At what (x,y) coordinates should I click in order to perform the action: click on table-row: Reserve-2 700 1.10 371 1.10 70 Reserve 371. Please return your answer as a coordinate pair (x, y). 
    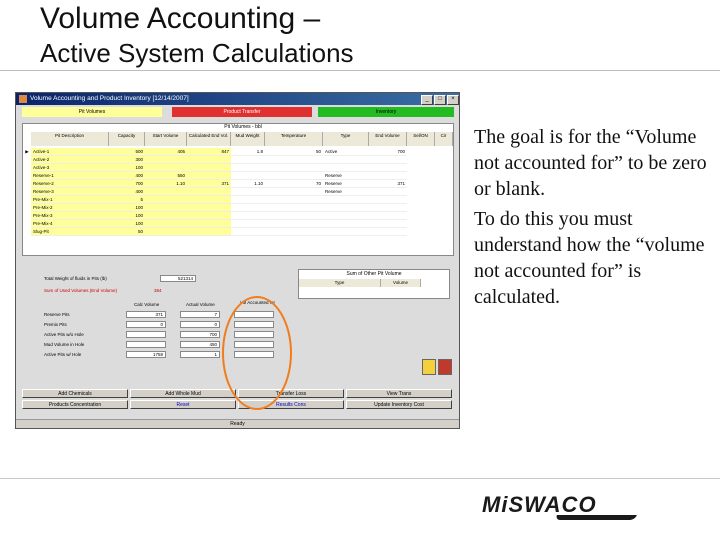
    Looking at the image, I should click on (238, 184).